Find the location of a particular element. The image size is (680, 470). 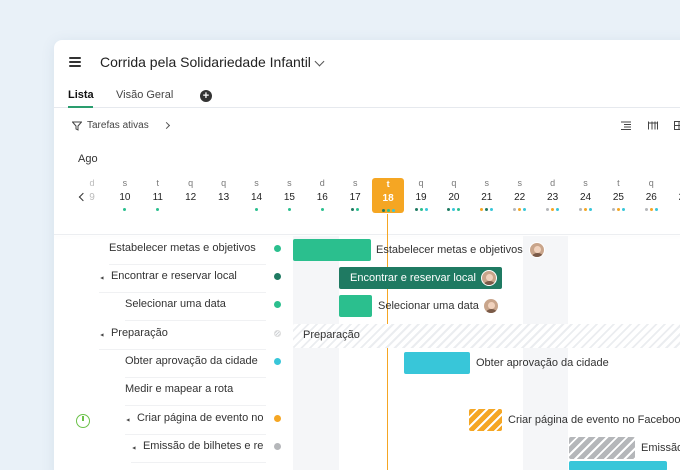

filter-icon is located at coordinates (77, 126).